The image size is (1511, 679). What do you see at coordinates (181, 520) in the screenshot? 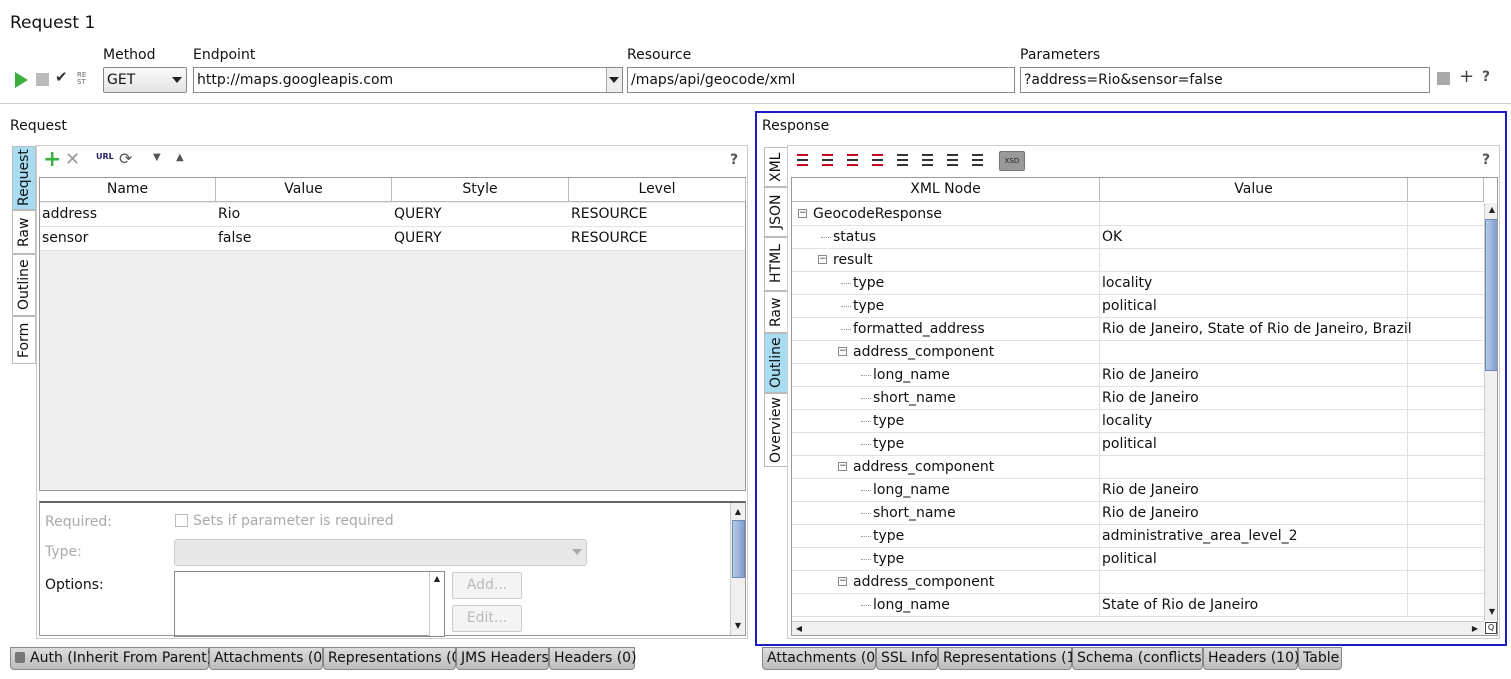
I see `required-checkbox` at bounding box center [181, 520].